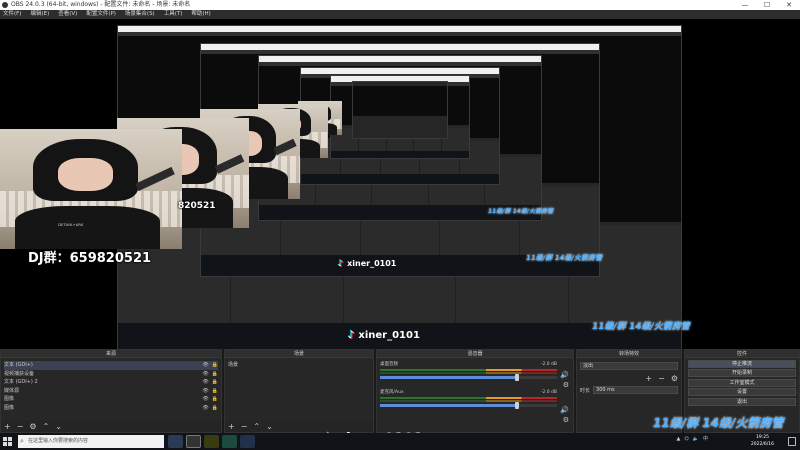  What do you see at coordinates (111, 426) in the screenshot?
I see `sources-toolbar: + − ⚙ ⌃ ⌄` at bounding box center [111, 426].